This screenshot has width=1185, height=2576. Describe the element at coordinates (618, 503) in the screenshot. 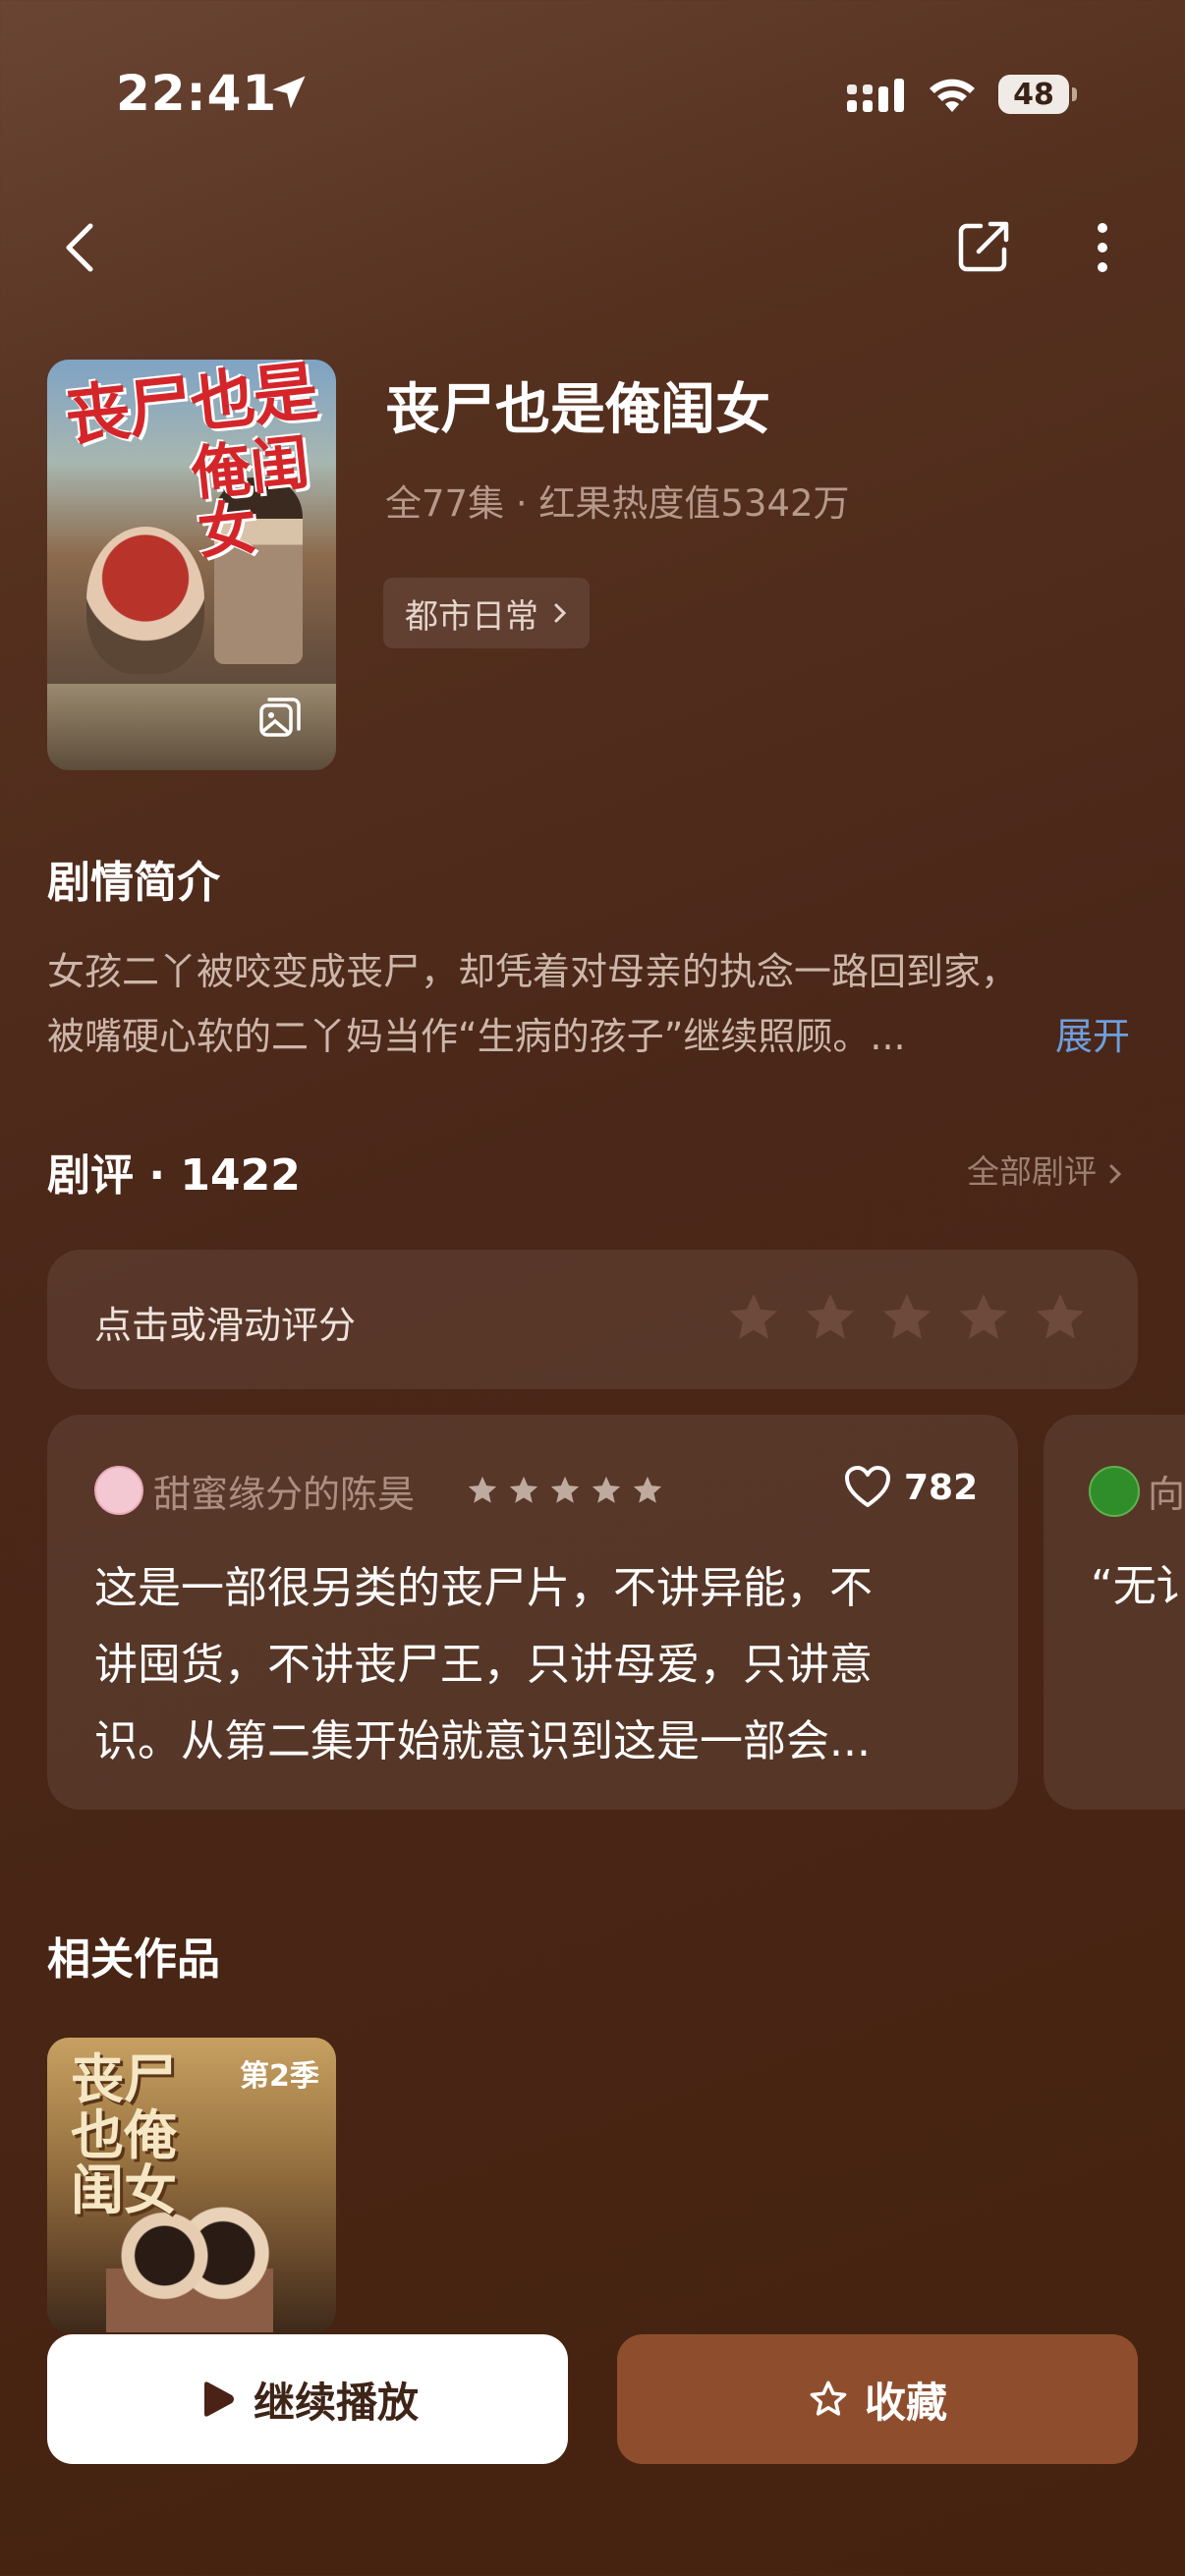

I see `show-meta: 全77集 · 红果热度值5342万` at that location.